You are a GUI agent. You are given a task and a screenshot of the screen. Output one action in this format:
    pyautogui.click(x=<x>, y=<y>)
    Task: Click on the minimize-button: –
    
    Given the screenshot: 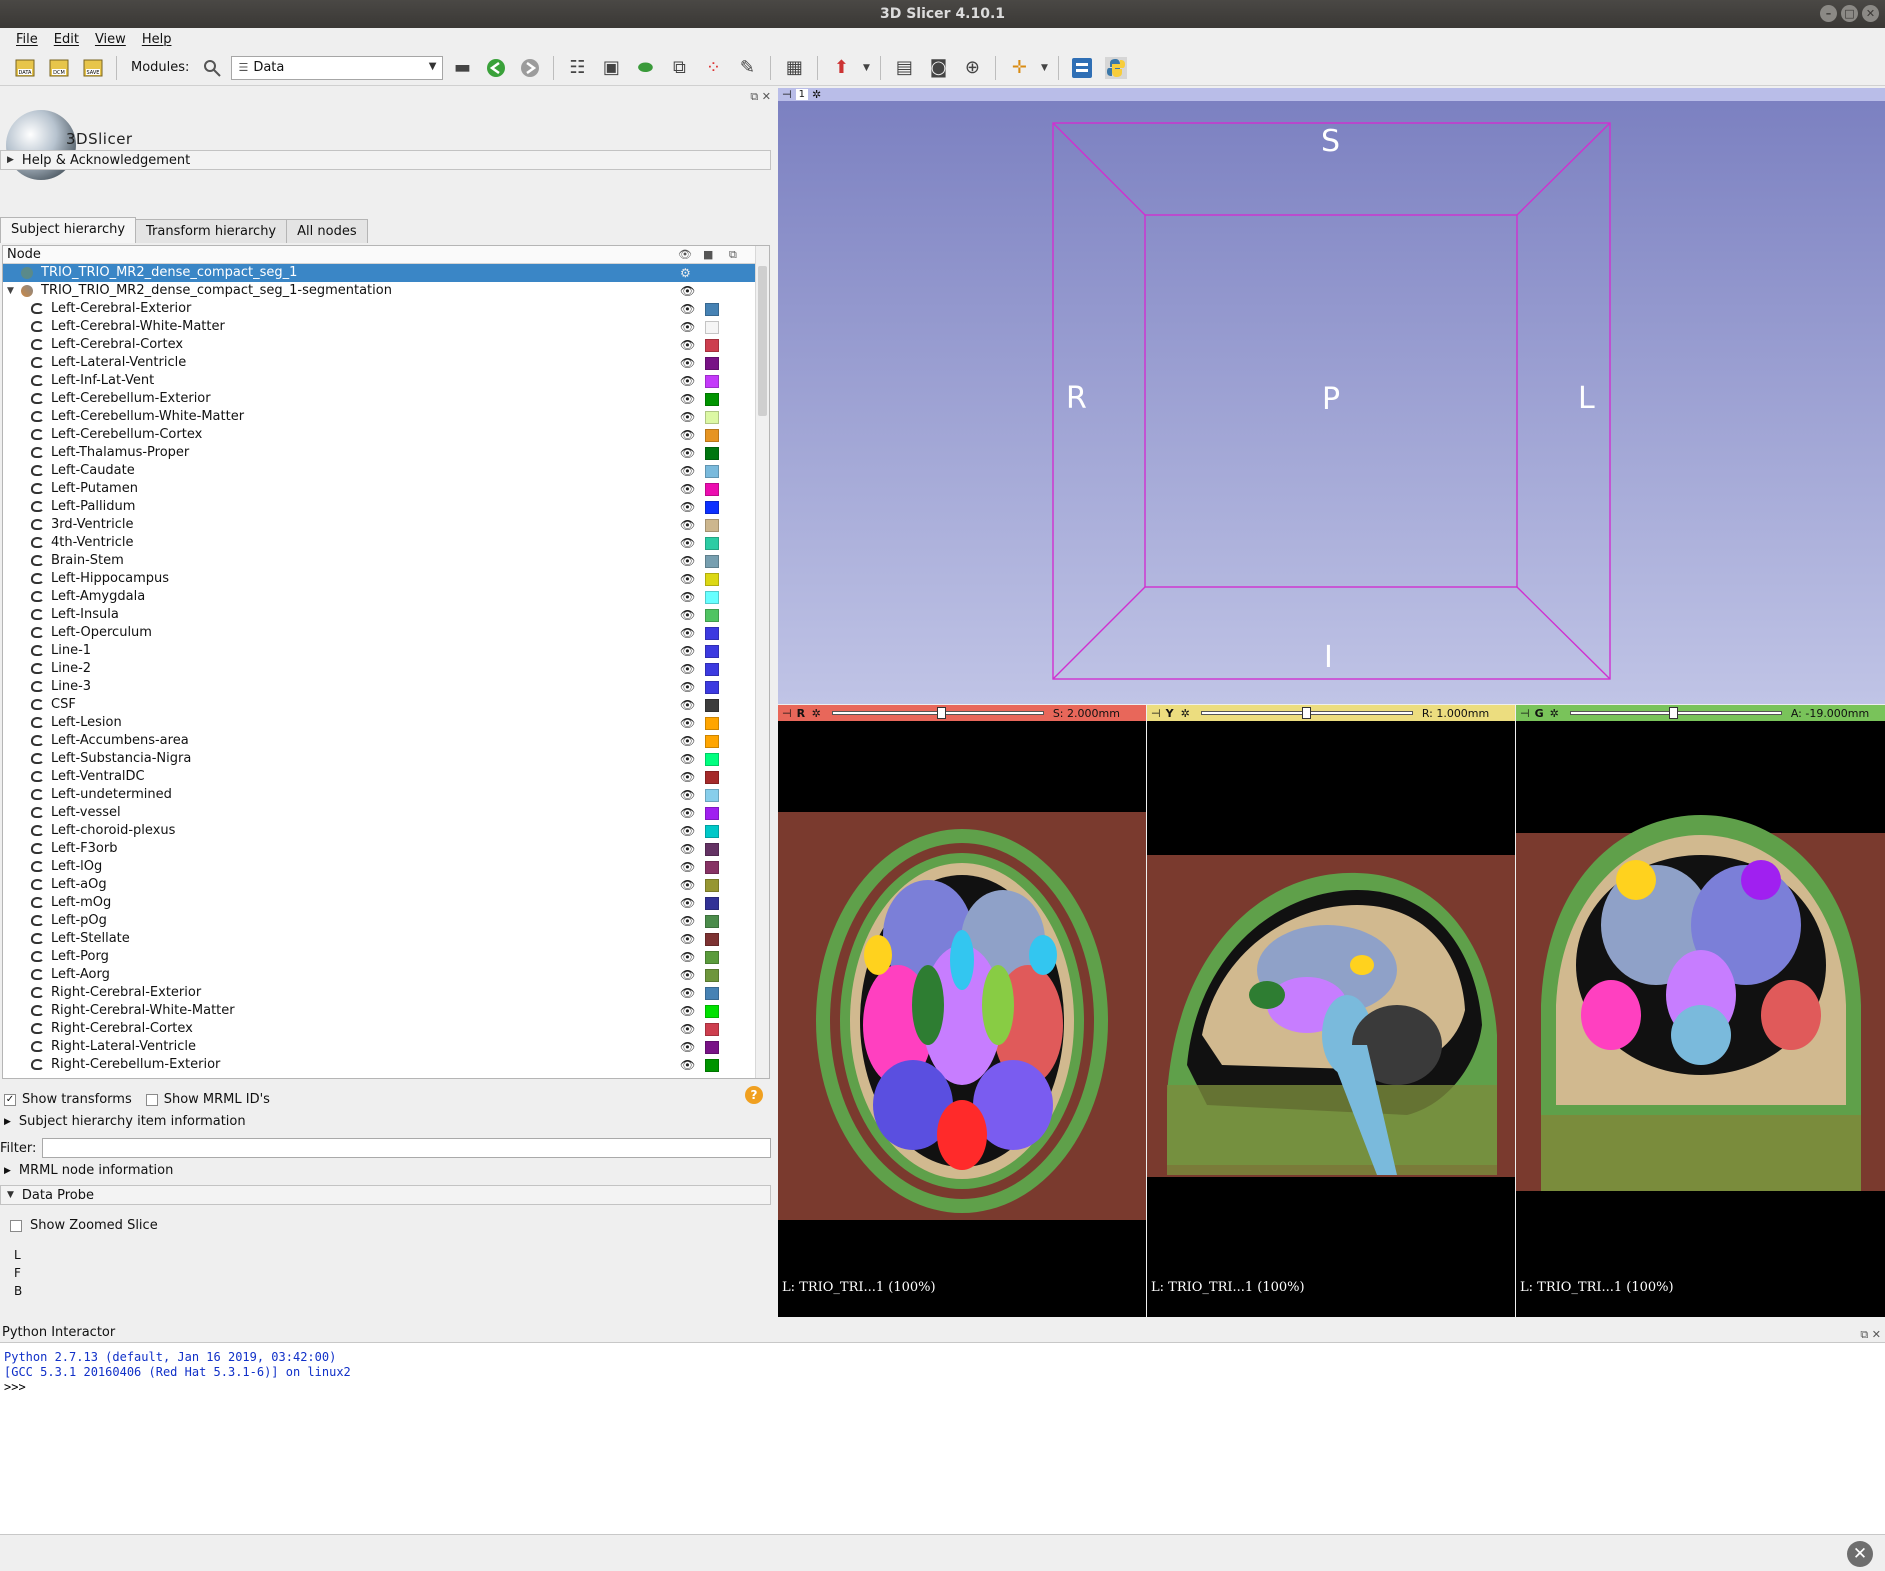 What is the action you would take?
    pyautogui.click(x=1828, y=13)
    